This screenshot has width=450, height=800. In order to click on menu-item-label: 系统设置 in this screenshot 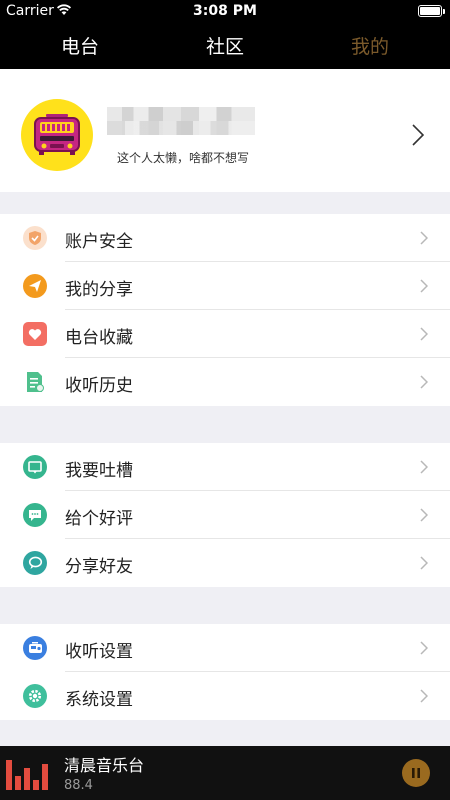, I will do `click(99, 700)`.